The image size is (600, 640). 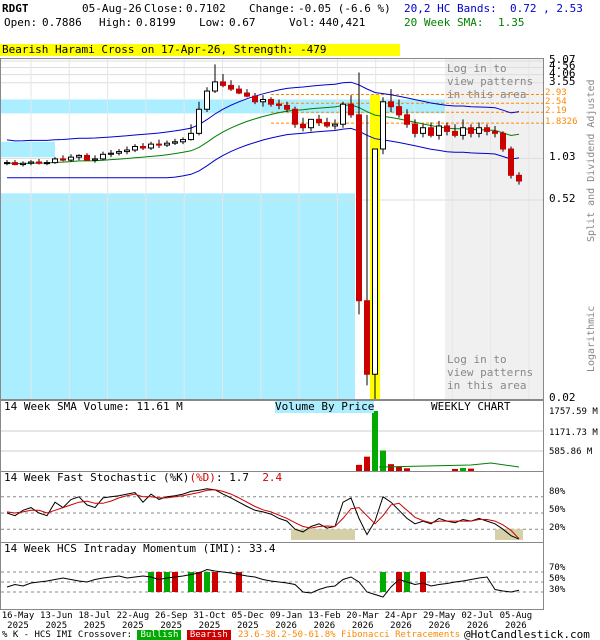 I want to click on stoch-tick-20: 20%, so click(x=557, y=528).